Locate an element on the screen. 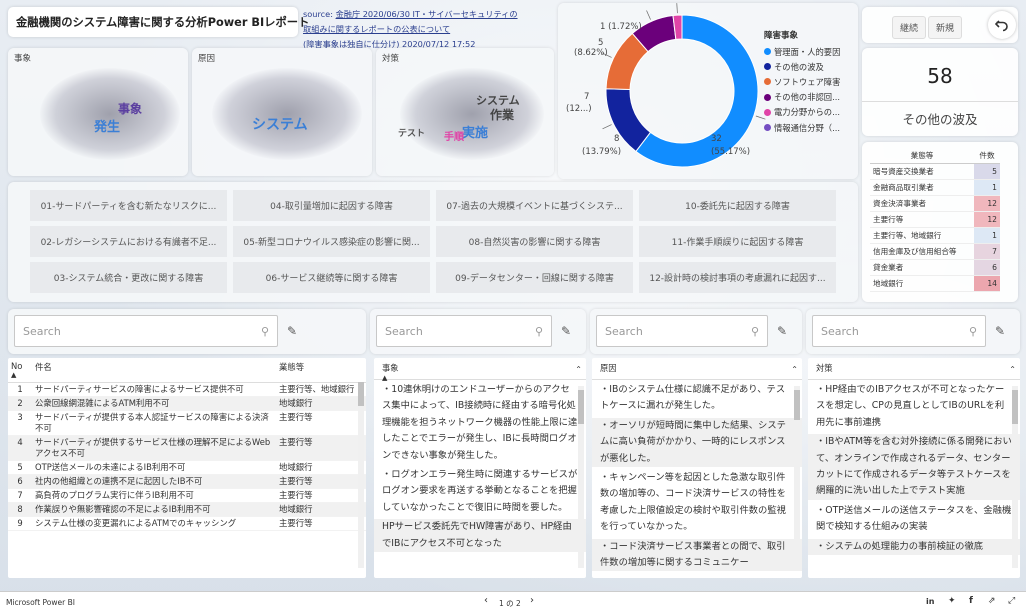 This screenshot has width=1026, height=613. fullscreen-icon: ⤢ is located at coordinates (1011, 601).